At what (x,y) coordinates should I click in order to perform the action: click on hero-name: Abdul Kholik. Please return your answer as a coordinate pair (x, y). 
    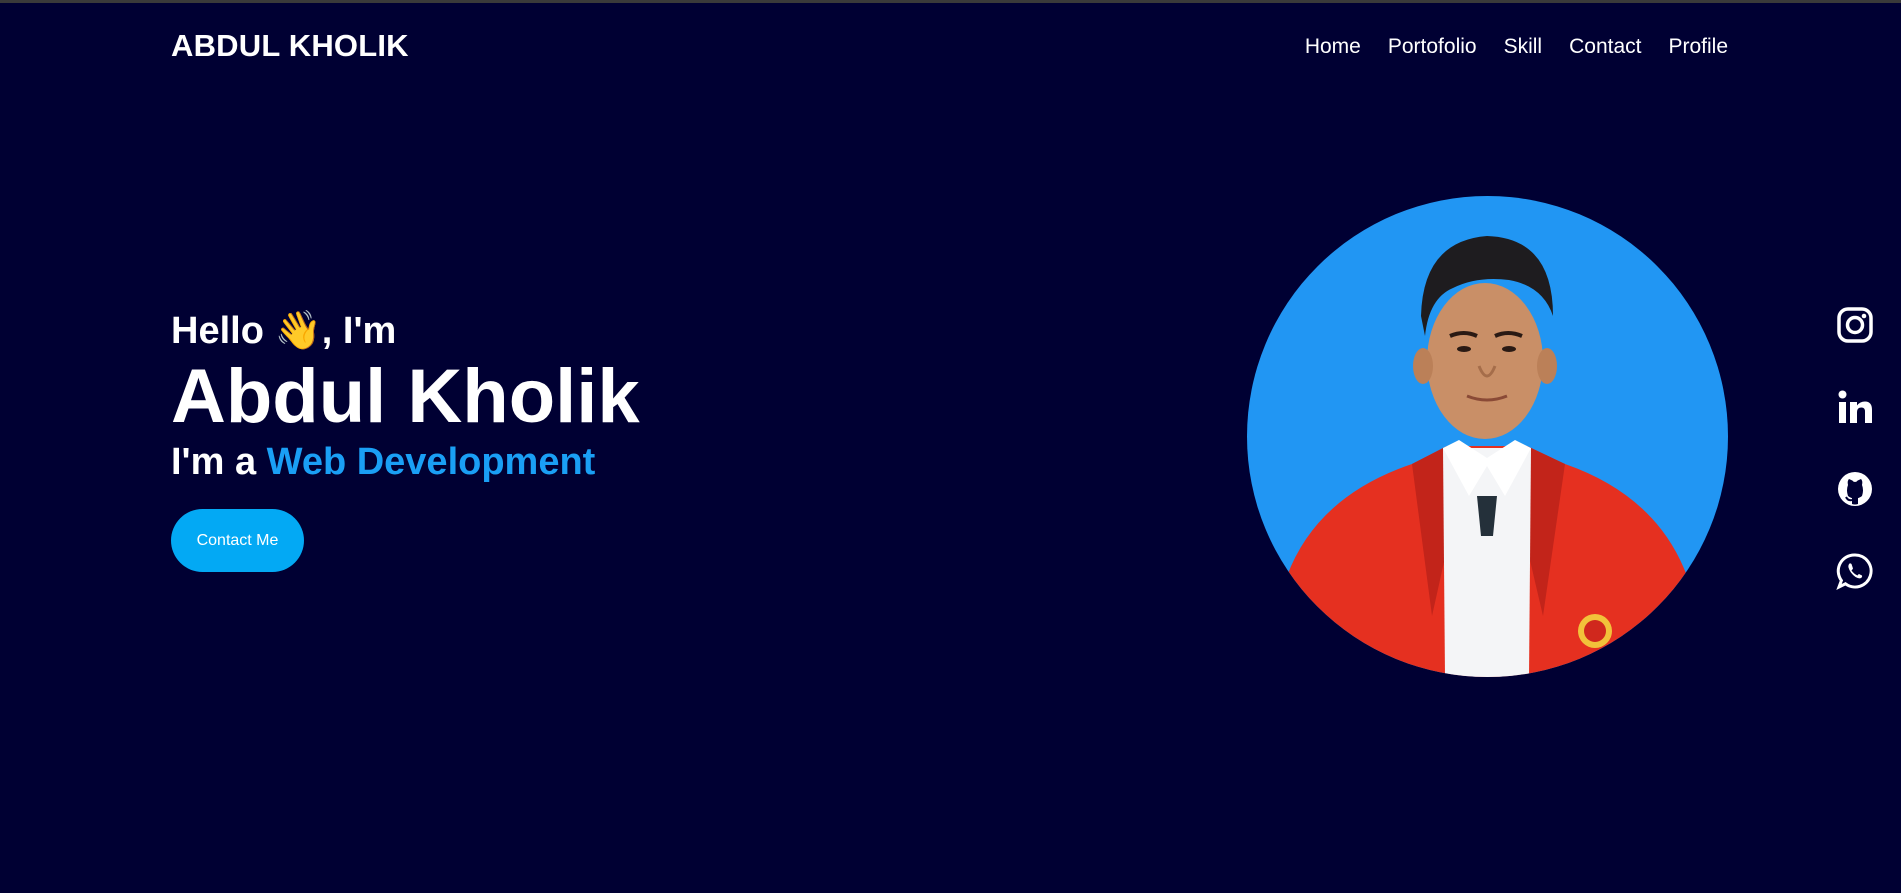
    Looking at the image, I should click on (405, 396).